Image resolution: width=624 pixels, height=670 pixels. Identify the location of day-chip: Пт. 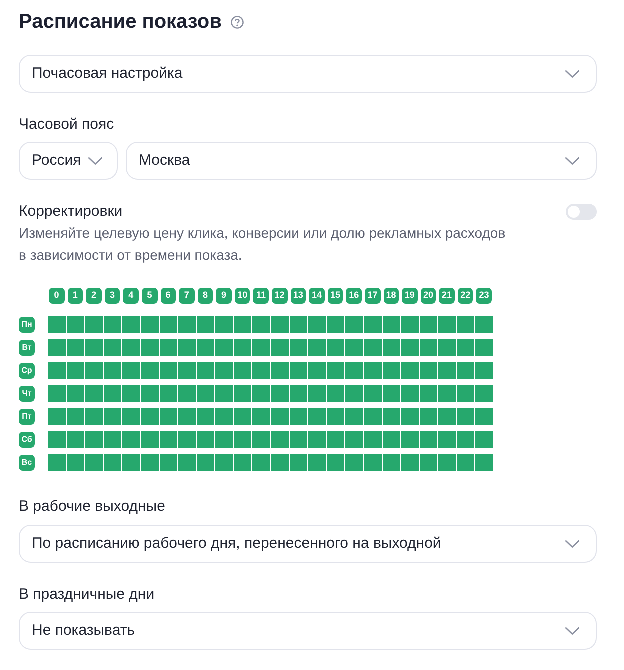
(27, 416).